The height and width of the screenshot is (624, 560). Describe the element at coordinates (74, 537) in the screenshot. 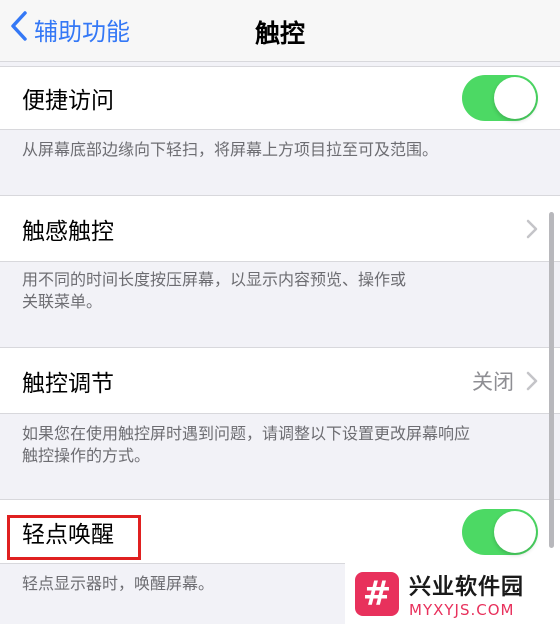

I see `annotation-highlight-box` at that location.